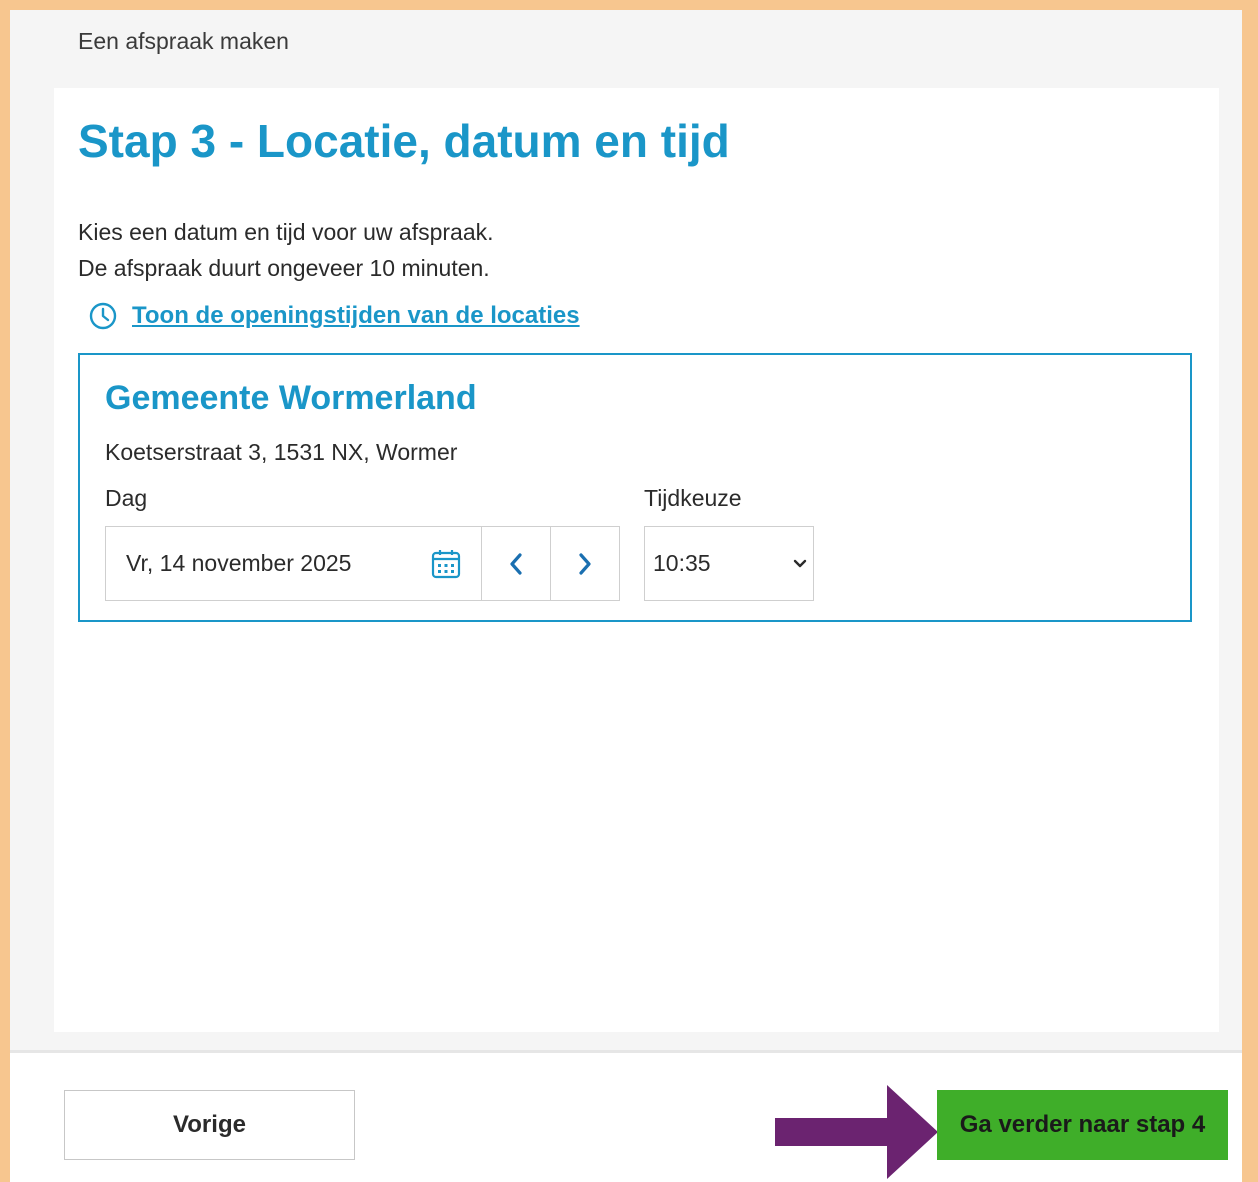 The image size is (1258, 1182). Describe the element at coordinates (103, 316) in the screenshot. I see `clock-icon` at that location.